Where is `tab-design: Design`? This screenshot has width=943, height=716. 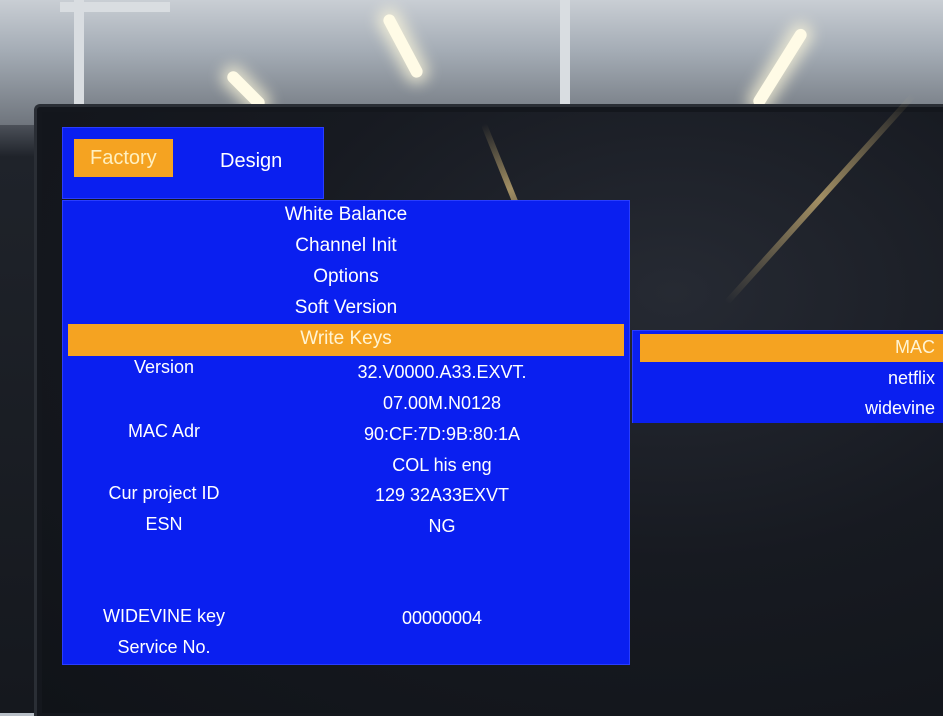
tab-design: Design is located at coordinates (251, 161).